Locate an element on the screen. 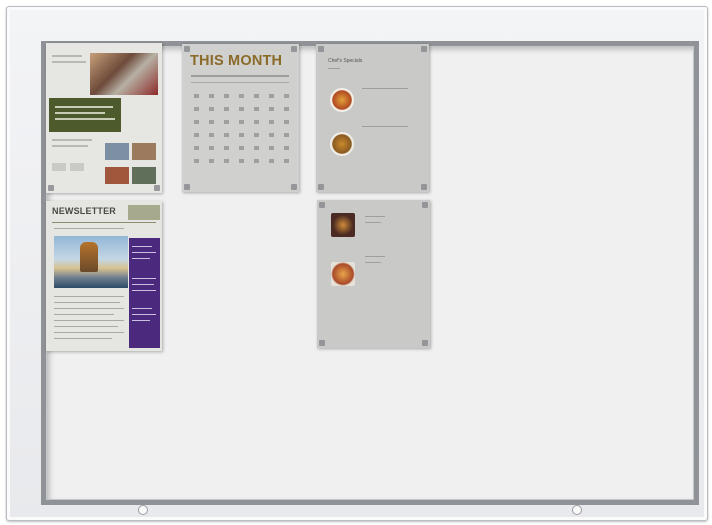 The width and height of the screenshot is (712, 525). calendar-title: THIS MONTH is located at coordinates (236, 61).